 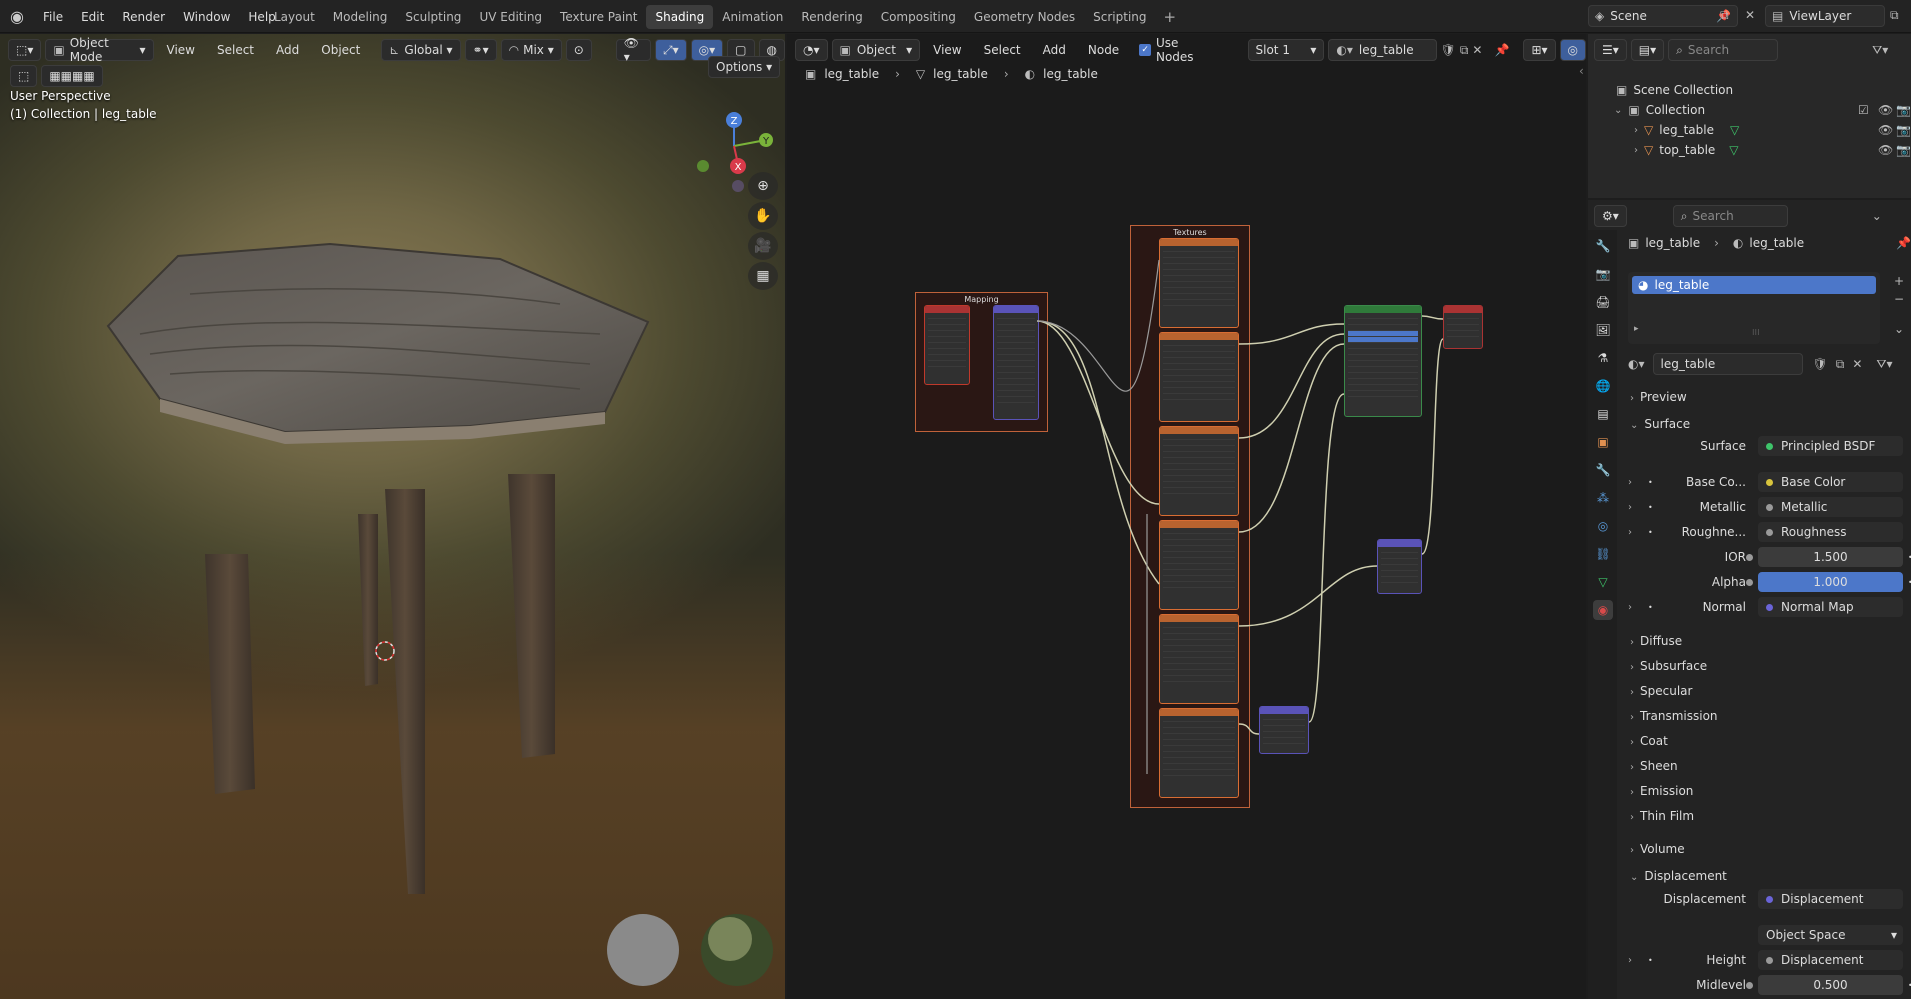 What do you see at coordinates (1894, 15) in the screenshot?
I see `new-view-layer-icon: ⧉` at bounding box center [1894, 15].